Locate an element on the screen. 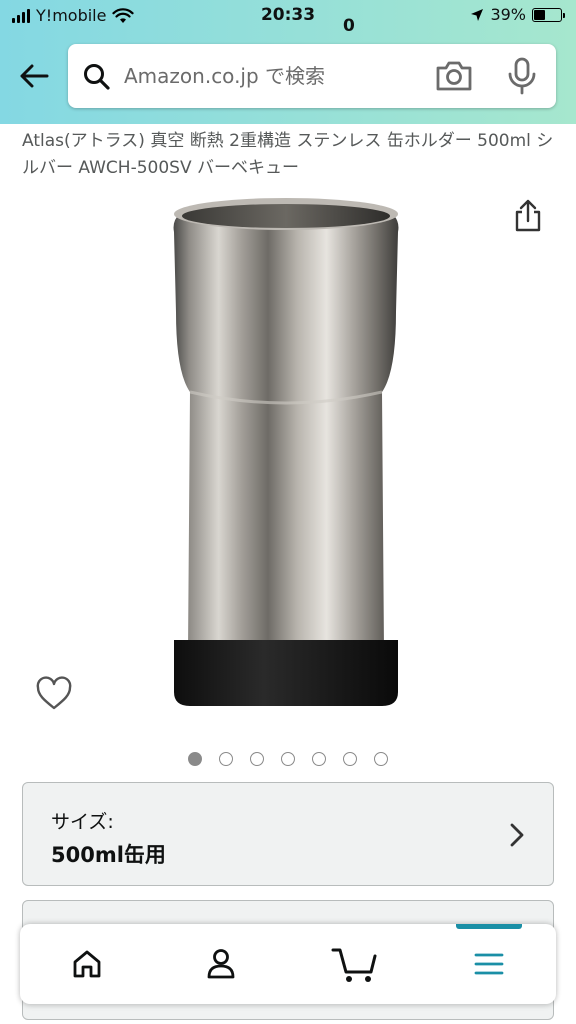 The width and height of the screenshot is (576, 1024). microphone-icon is located at coordinates (522, 76).